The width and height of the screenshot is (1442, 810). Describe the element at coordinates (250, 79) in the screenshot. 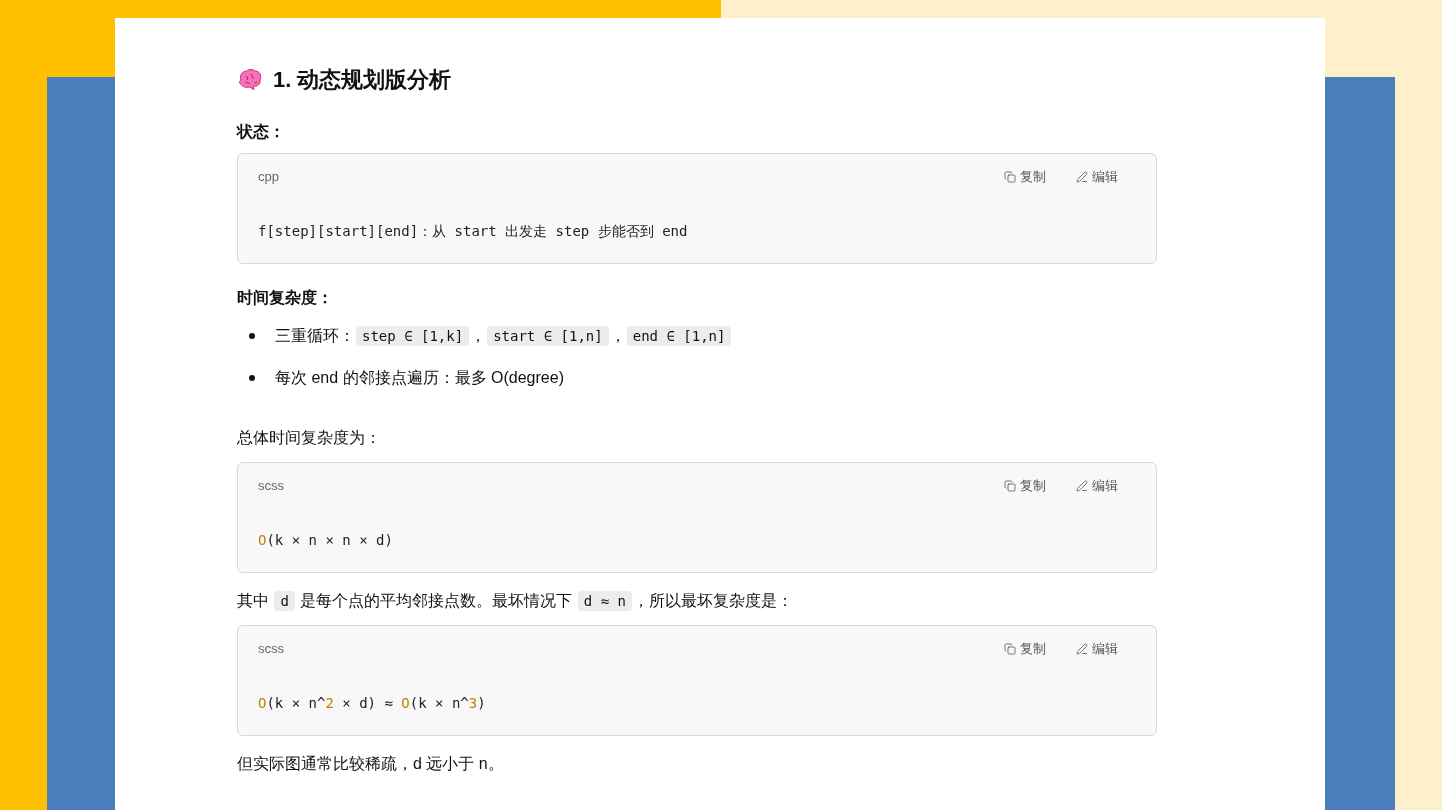

I see `brain-icon` at that location.